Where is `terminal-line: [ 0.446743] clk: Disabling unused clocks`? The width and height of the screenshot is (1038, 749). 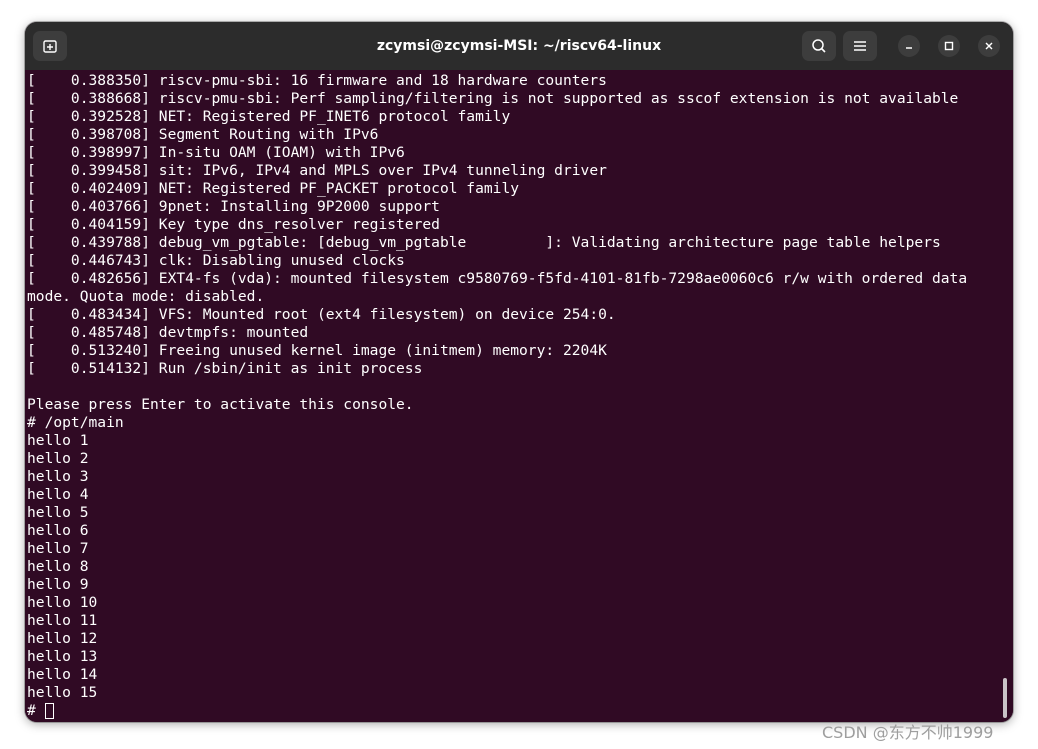
terminal-line: [ 0.446743] clk: Disabling unused clocks is located at coordinates (216, 260).